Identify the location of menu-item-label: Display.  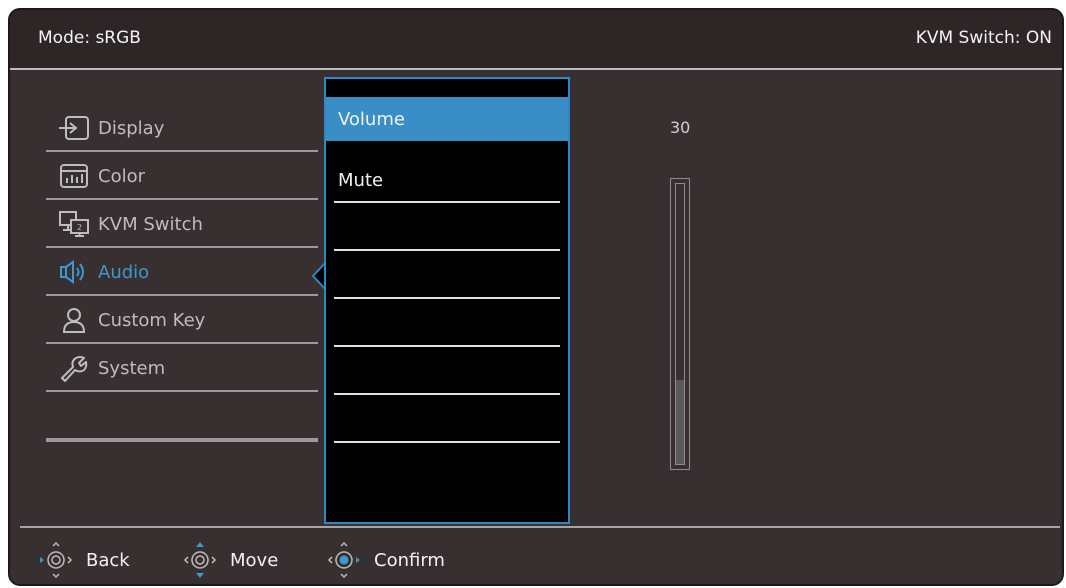
(131, 128).